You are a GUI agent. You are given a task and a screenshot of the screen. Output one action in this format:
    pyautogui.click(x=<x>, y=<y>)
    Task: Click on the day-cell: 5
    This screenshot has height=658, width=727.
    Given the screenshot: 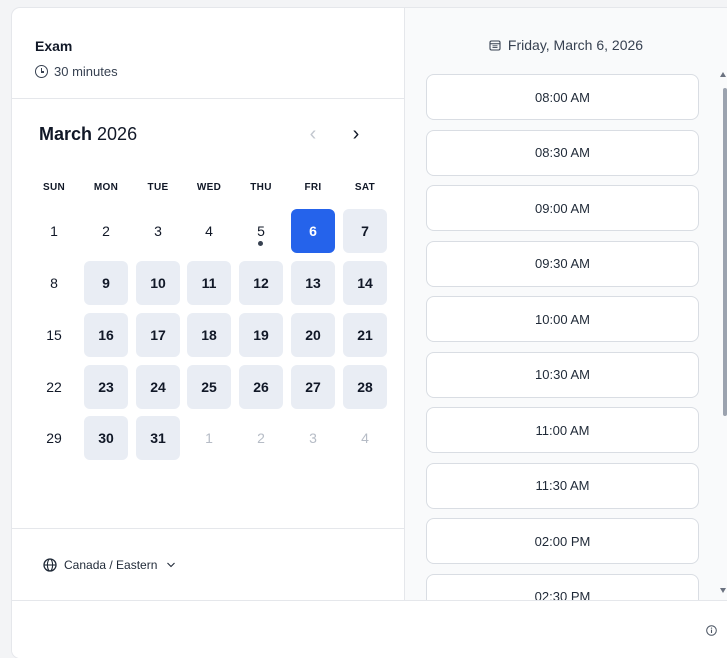 What is the action you would take?
    pyautogui.click(x=261, y=231)
    